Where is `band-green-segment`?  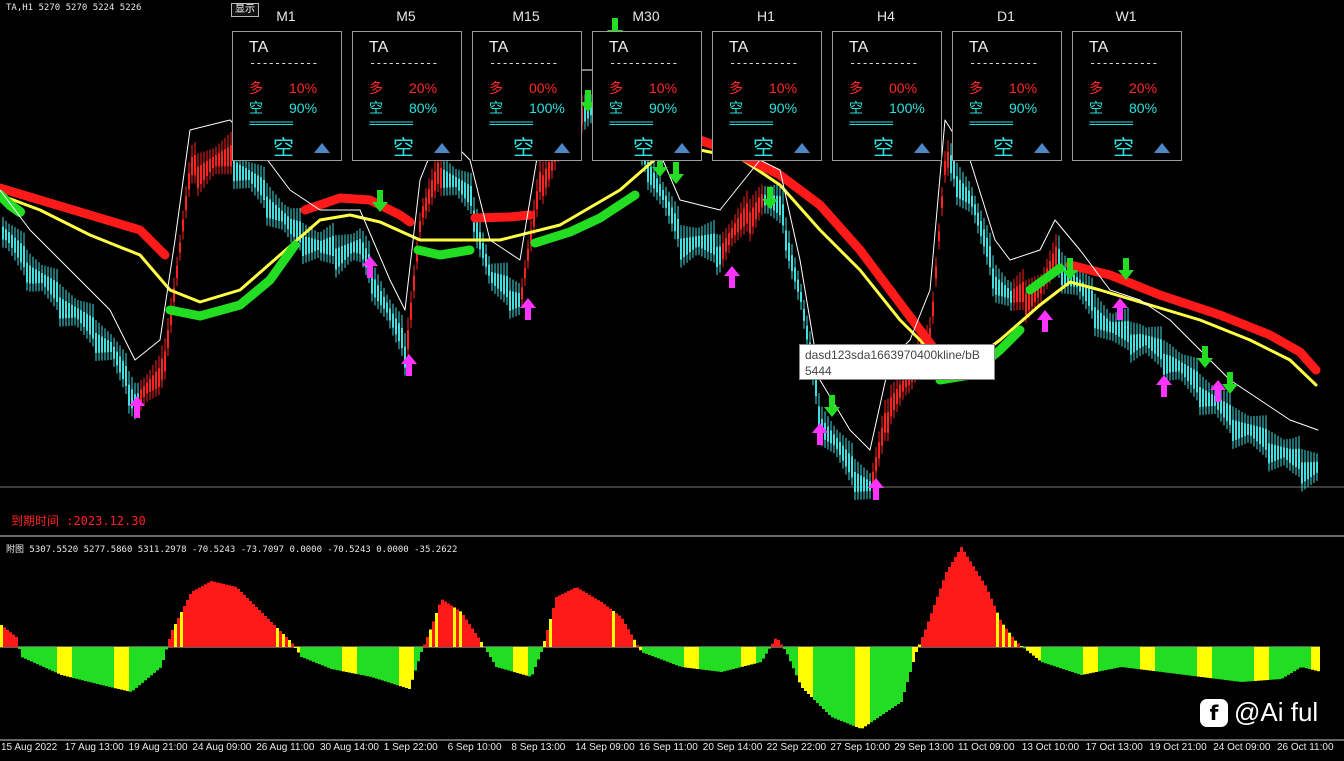
band-green-segment is located at coordinates (232, 280).